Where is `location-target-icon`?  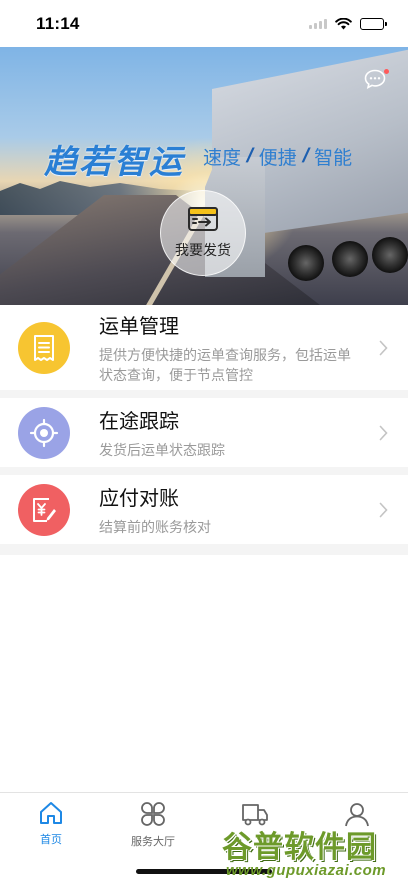 location-target-icon is located at coordinates (44, 432).